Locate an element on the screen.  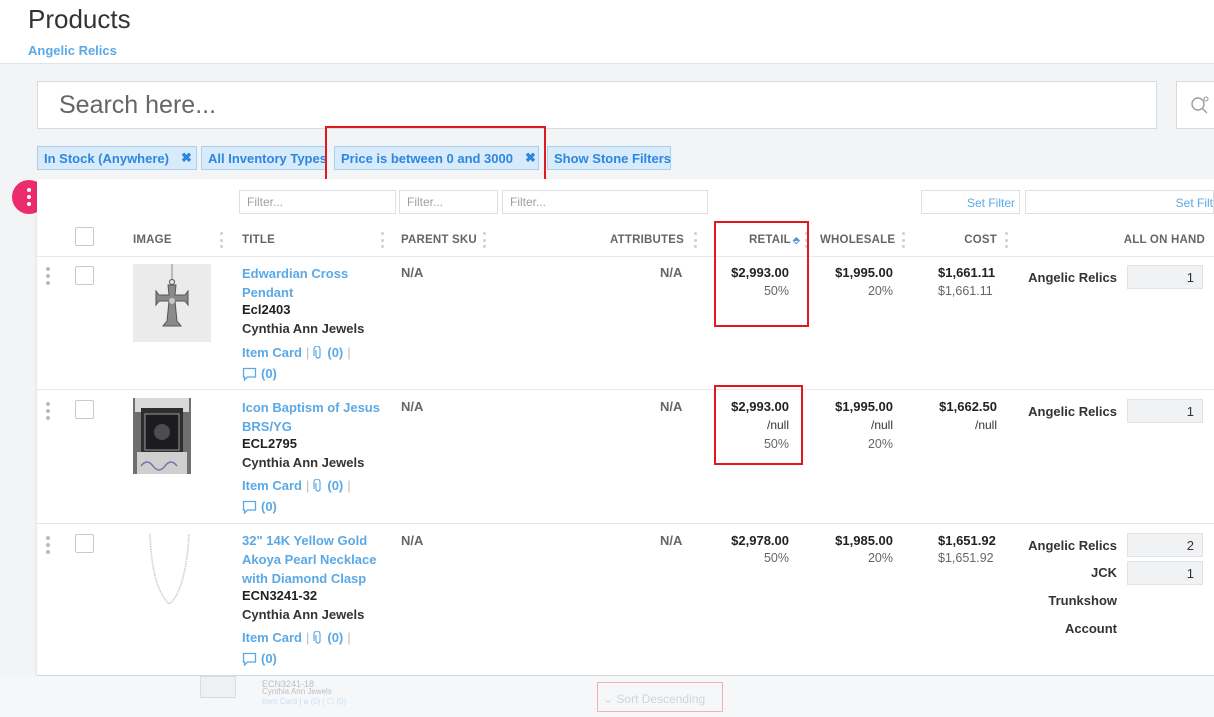
retail-markup: 50% is located at coordinates (776, 558).